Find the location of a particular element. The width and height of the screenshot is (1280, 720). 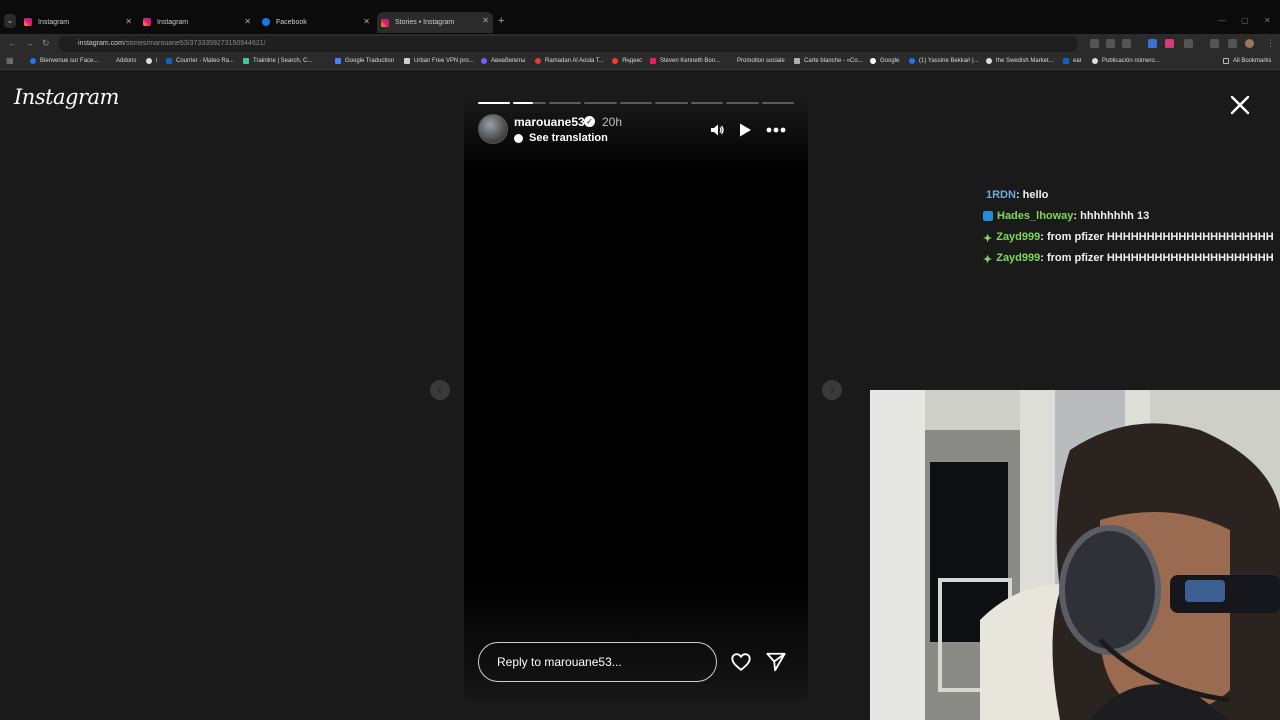

play-icon is located at coordinates (745, 130).